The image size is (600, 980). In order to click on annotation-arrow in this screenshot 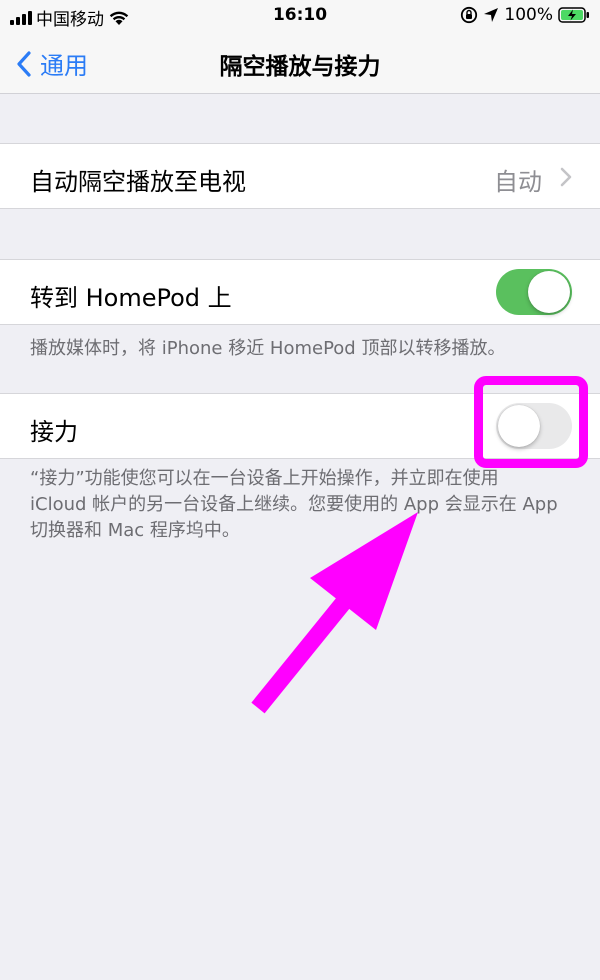, I will do `click(334, 613)`.